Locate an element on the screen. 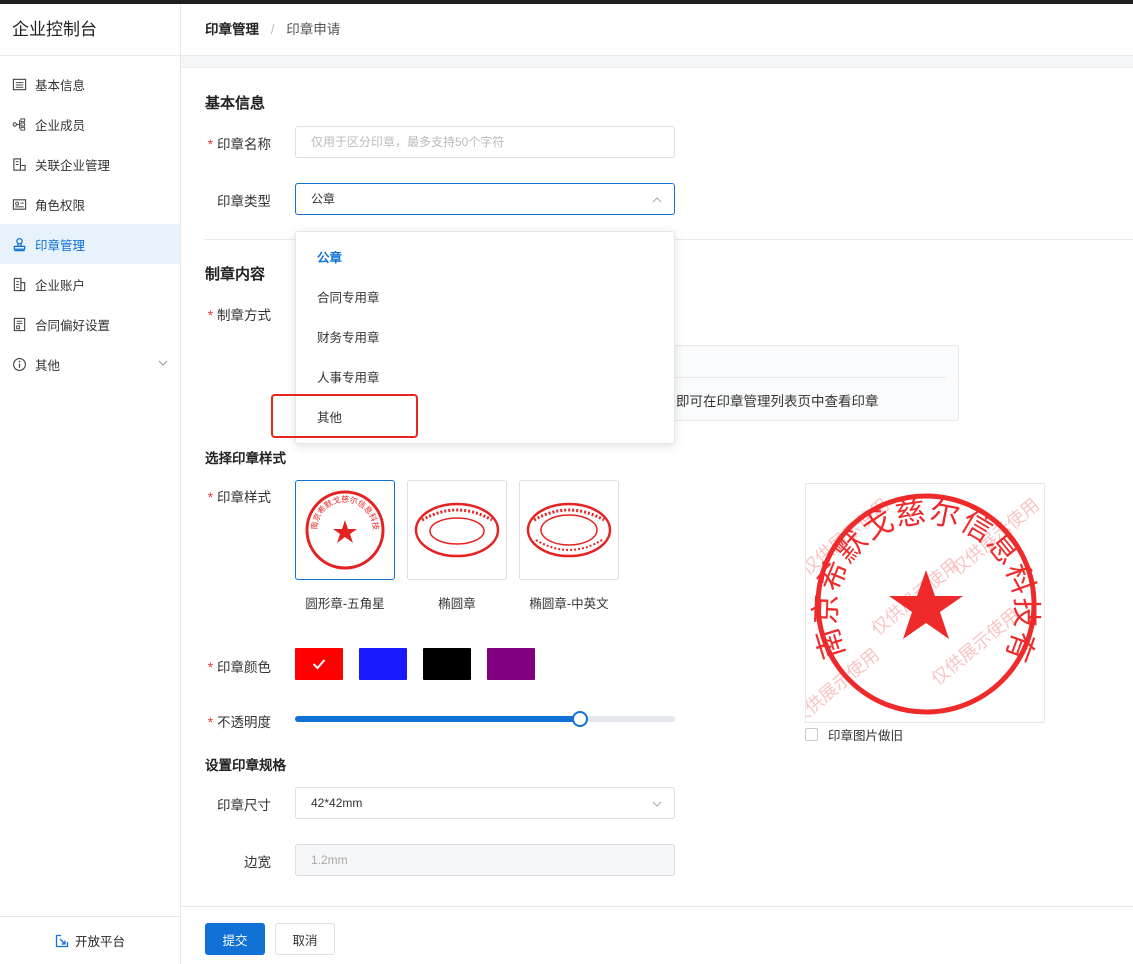 The width and height of the screenshot is (1133, 964). seal-style-label-text: 印章样式 is located at coordinates (244, 497).